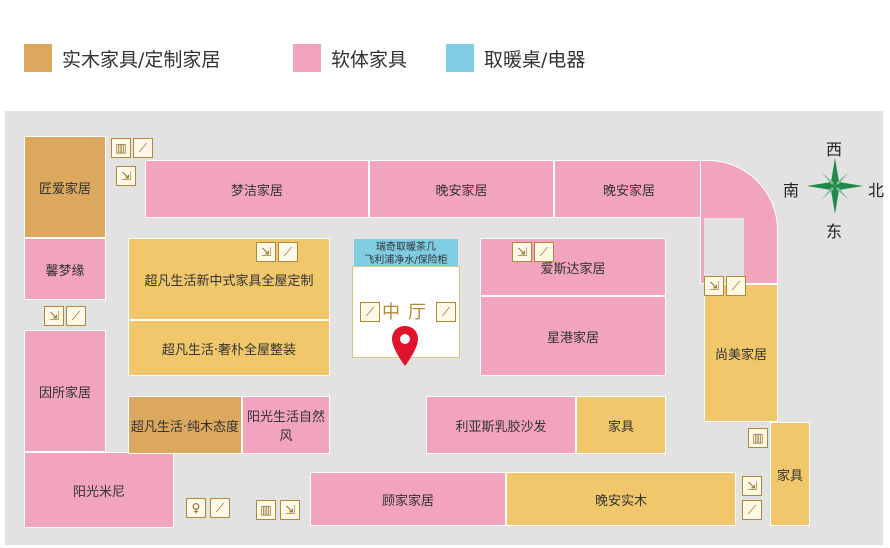 The width and height of the screenshot is (890, 548). What do you see at coordinates (408, 312) in the screenshot?
I see `hall-title: 中厅` at bounding box center [408, 312].